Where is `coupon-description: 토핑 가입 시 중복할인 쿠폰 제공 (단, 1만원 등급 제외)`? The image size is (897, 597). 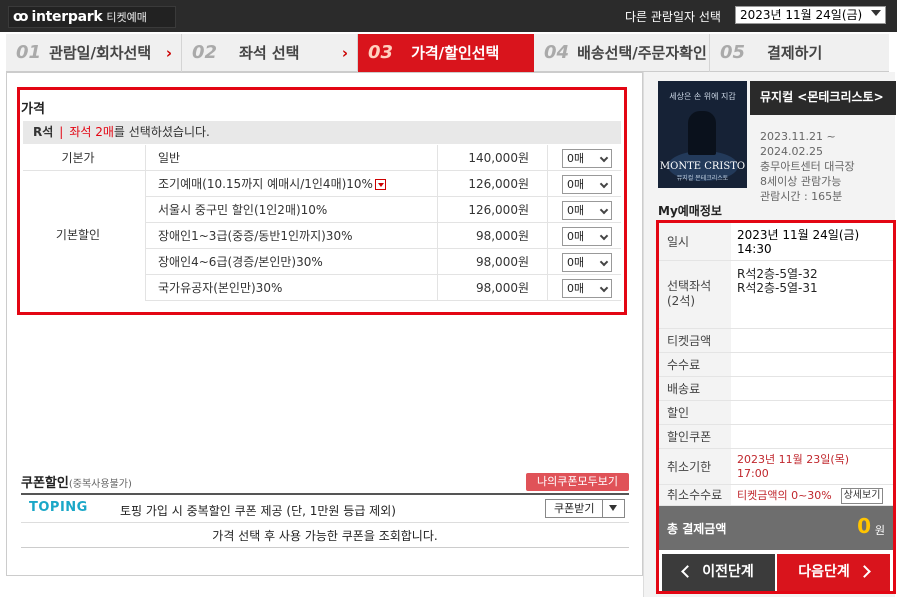
coupon-description: 토핑 가입 시 중복할인 쿠폰 제공 (단, 1만원 등급 제외) is located at coordinates (258, 511).